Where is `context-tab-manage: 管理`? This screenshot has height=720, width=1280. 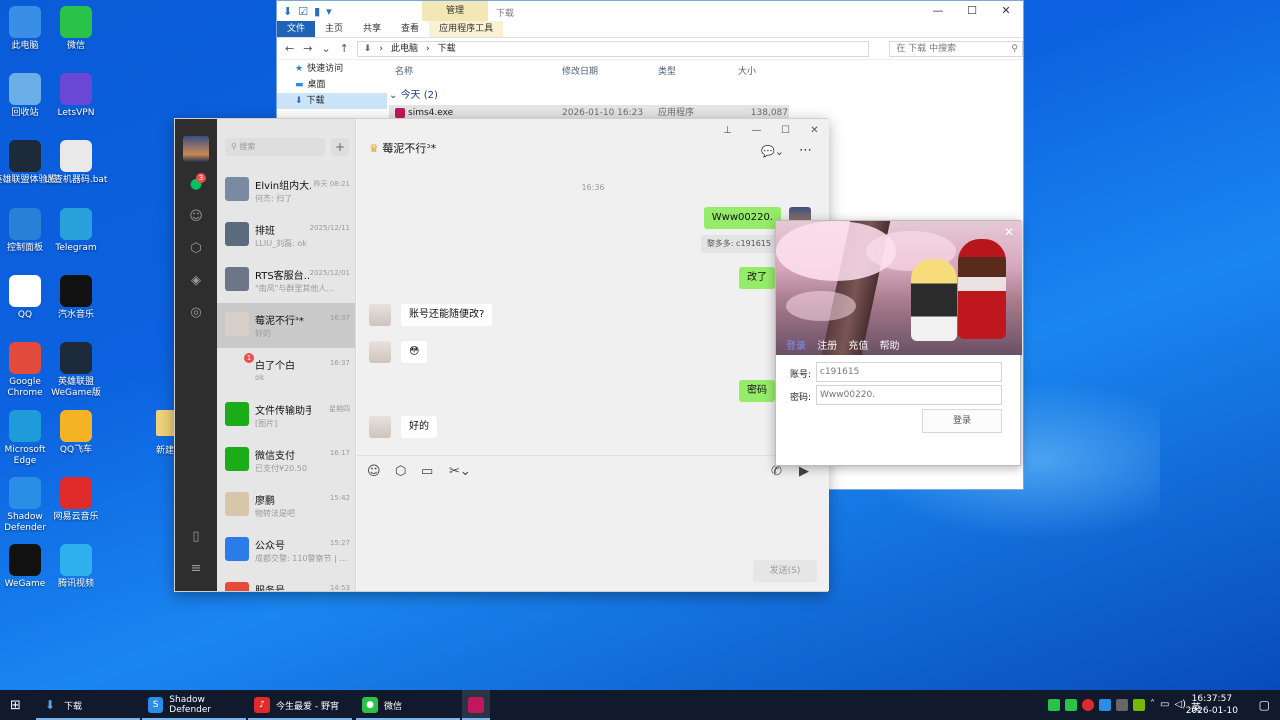
context-tab-manage: 管理 is located at coordinates (455, 11).